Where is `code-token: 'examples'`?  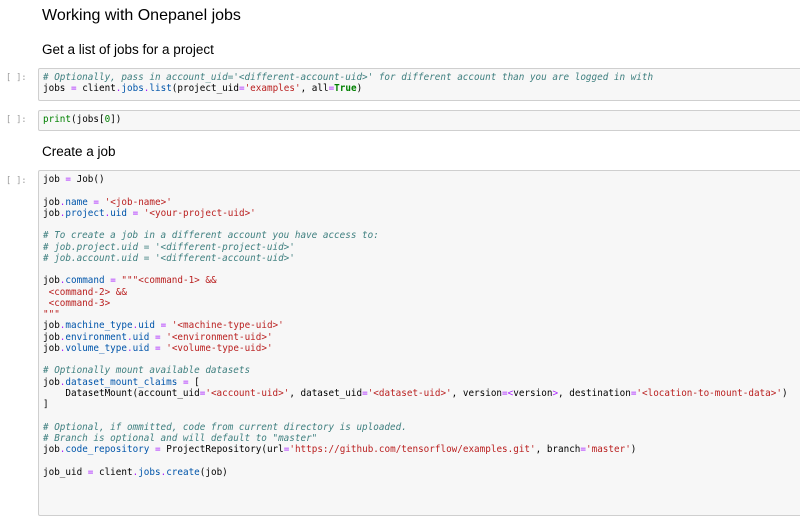
code-token: 'examples' is located at coordinates (272, 89).